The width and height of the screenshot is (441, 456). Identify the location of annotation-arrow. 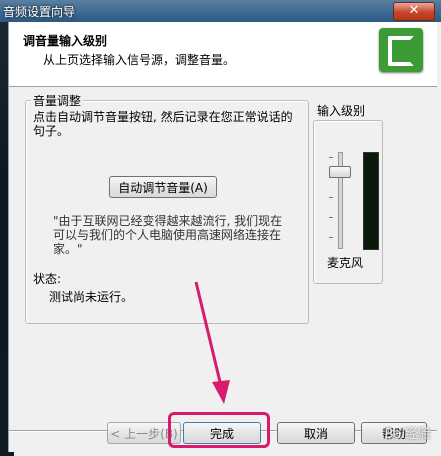
(212, 342).